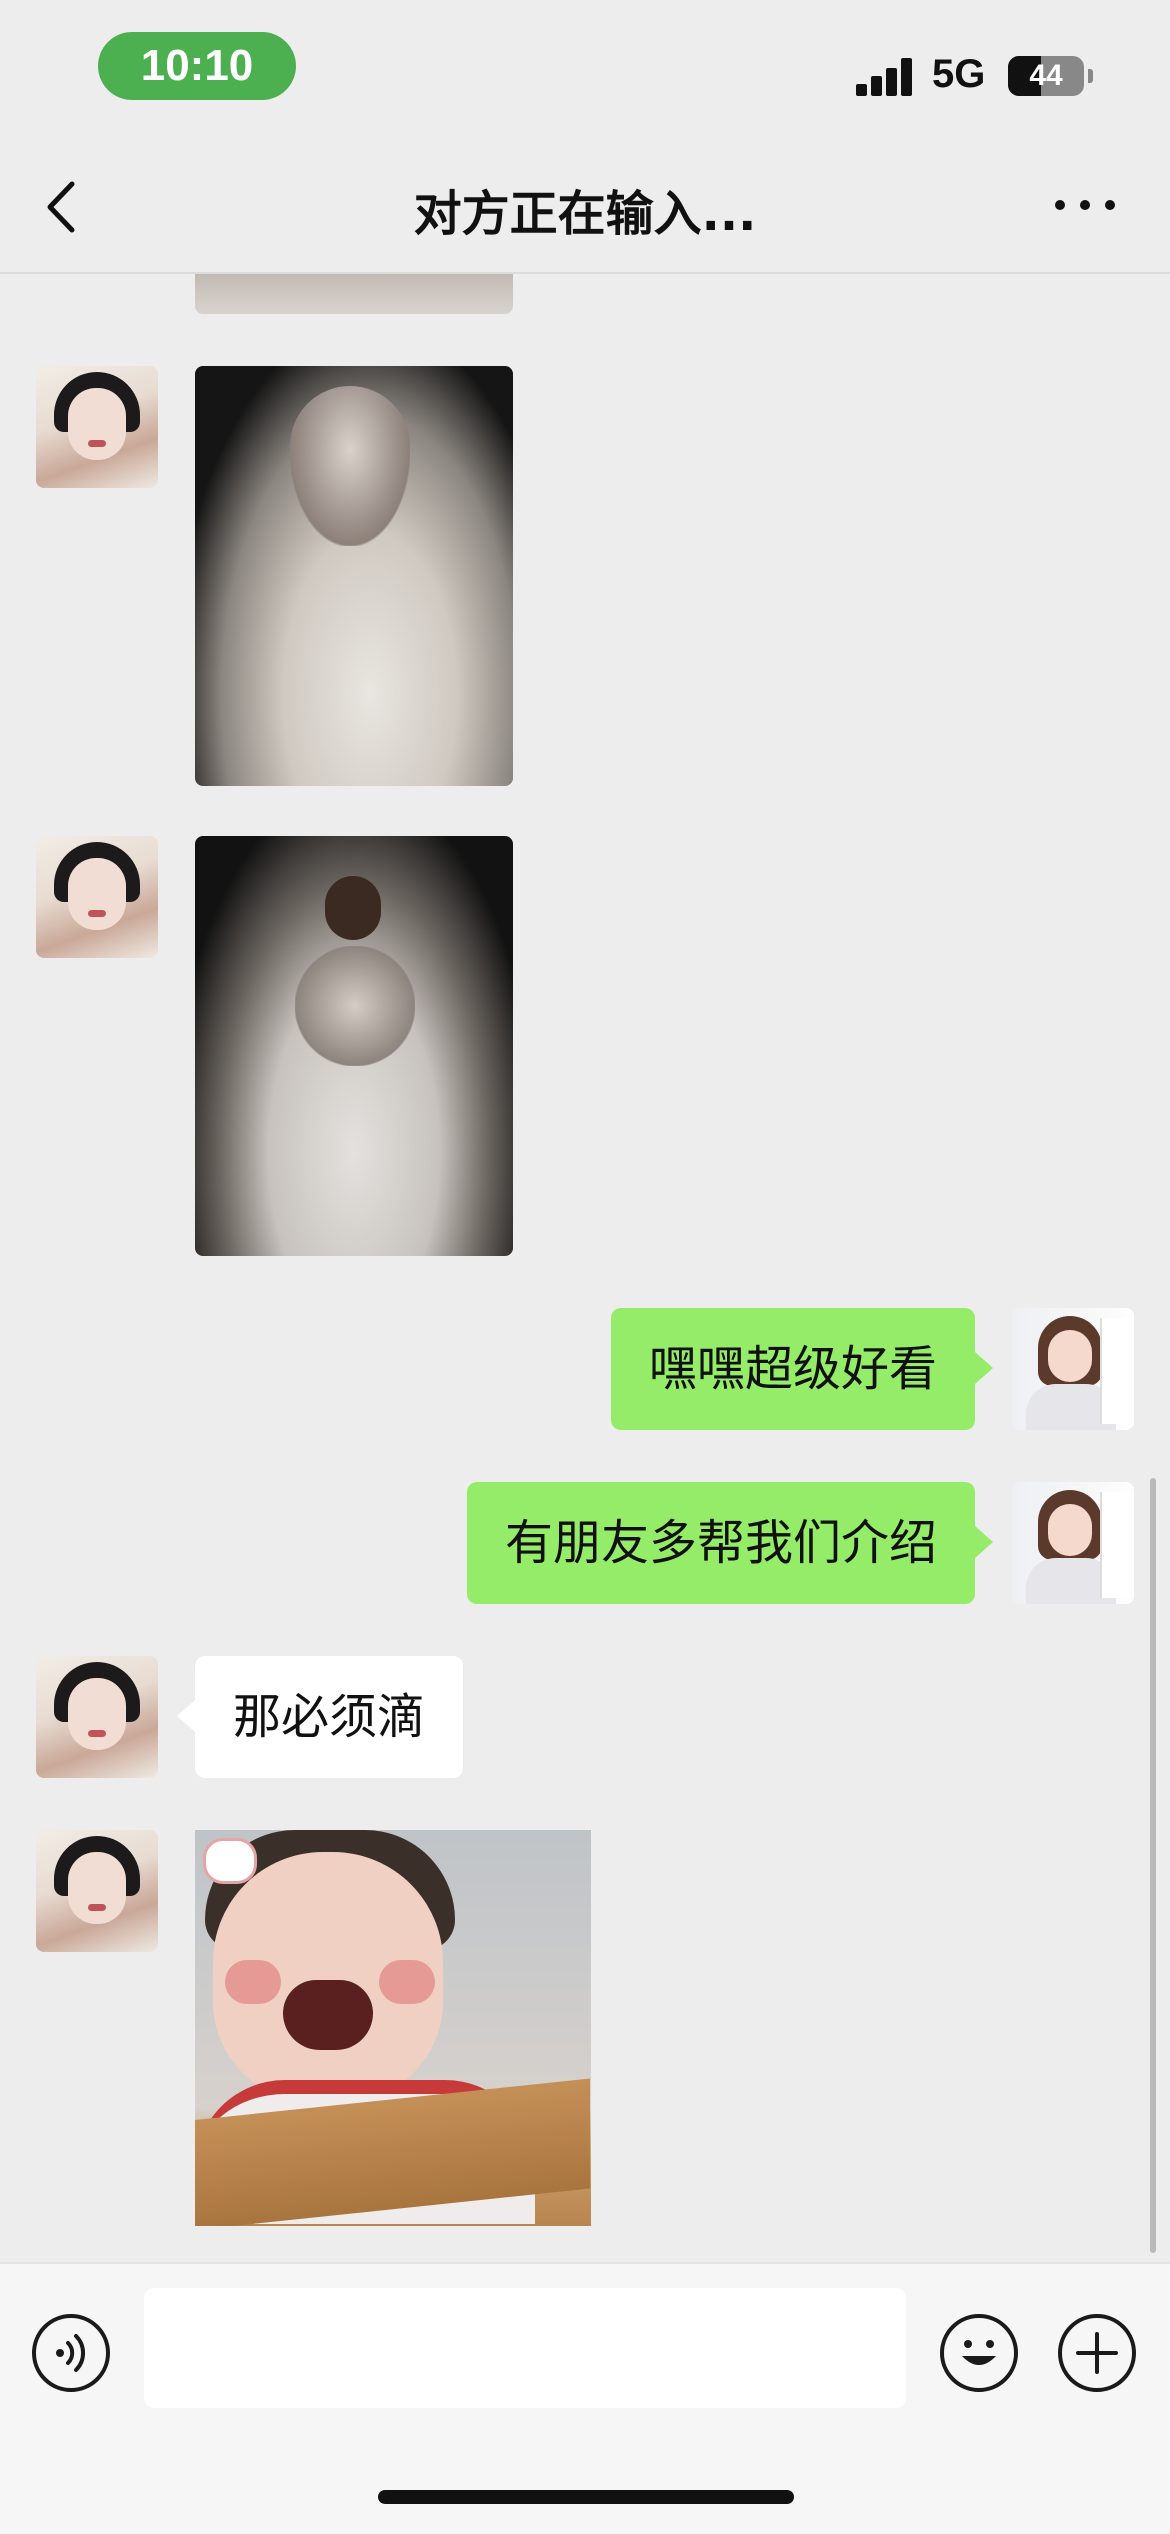 This screenshot has height=2534, width=1170. Describe the element at coordinates (585, 70) in the screenshot. I see `status-bar: 10:10 5G 44` at that location.